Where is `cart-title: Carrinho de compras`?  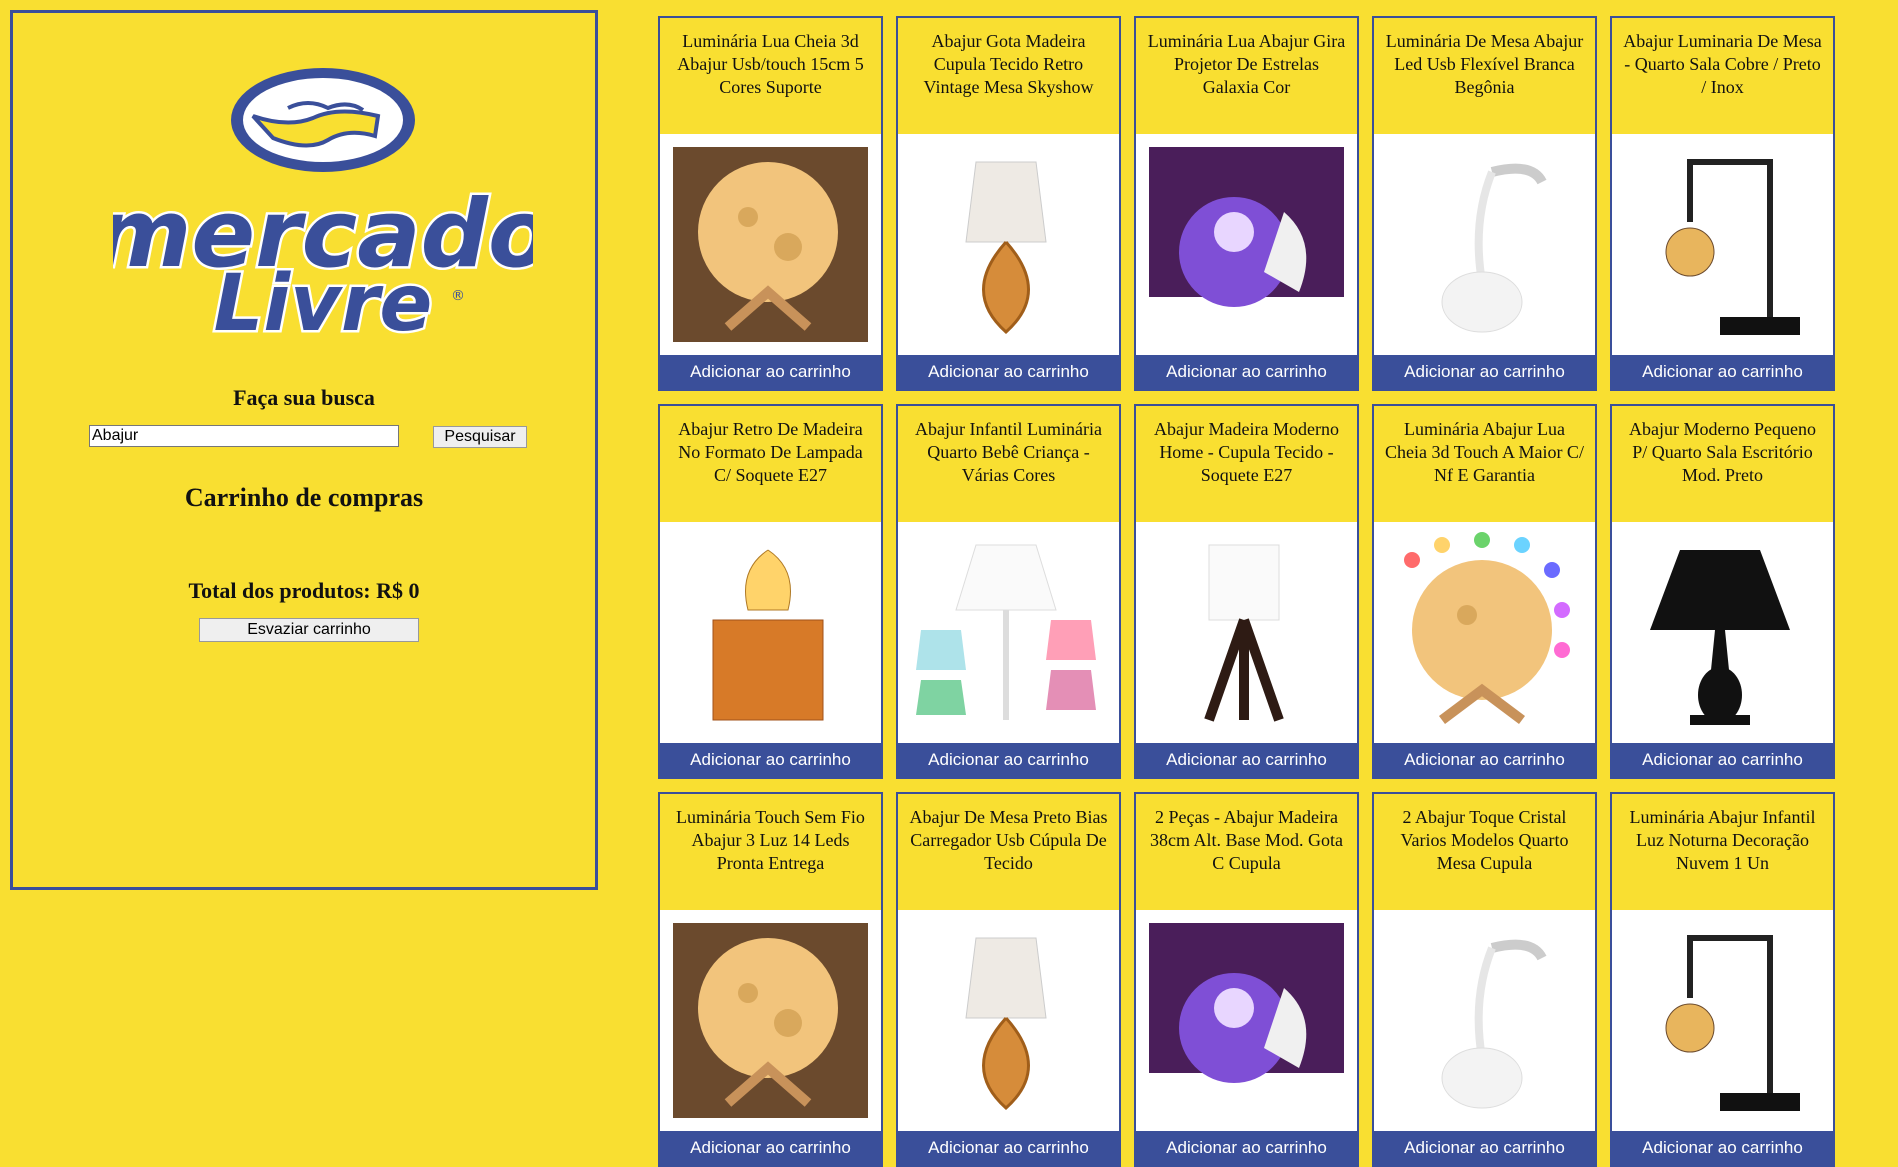 cart-title: Carrinho de compras is located at coordinates (304, 497).